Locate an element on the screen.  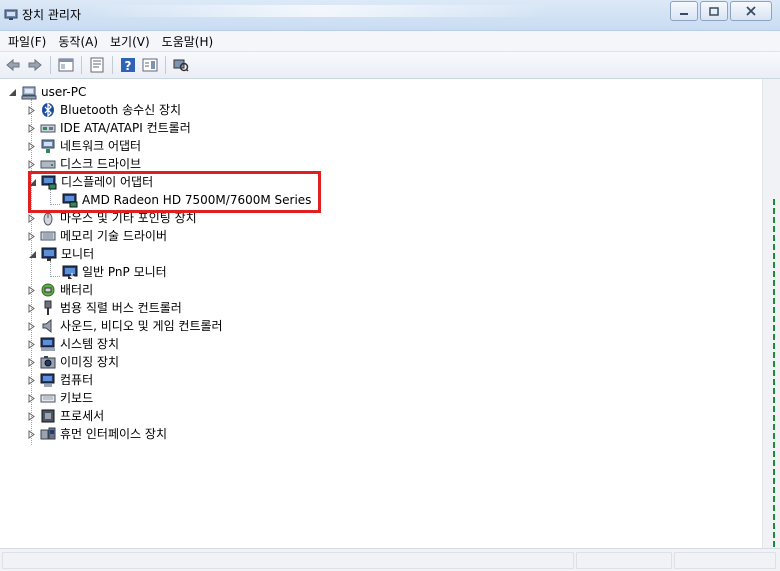
tree-node-label: 네트워크 어댑터 is located at coordinates (101, 146).